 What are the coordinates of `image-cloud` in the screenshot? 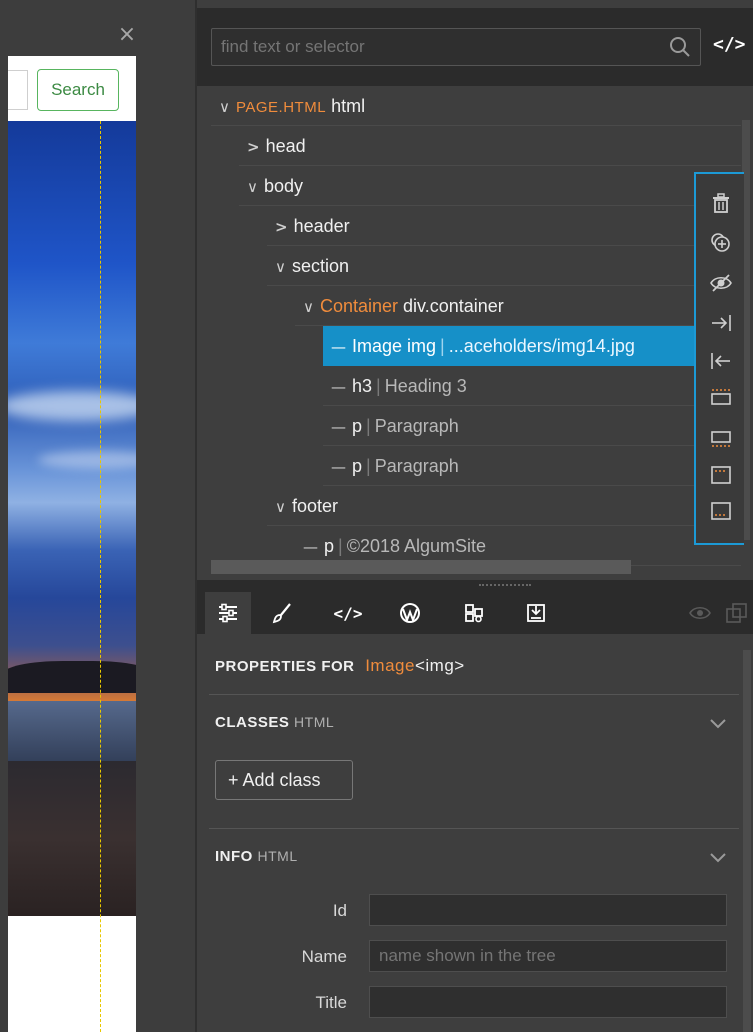 It's located at (72, 406).